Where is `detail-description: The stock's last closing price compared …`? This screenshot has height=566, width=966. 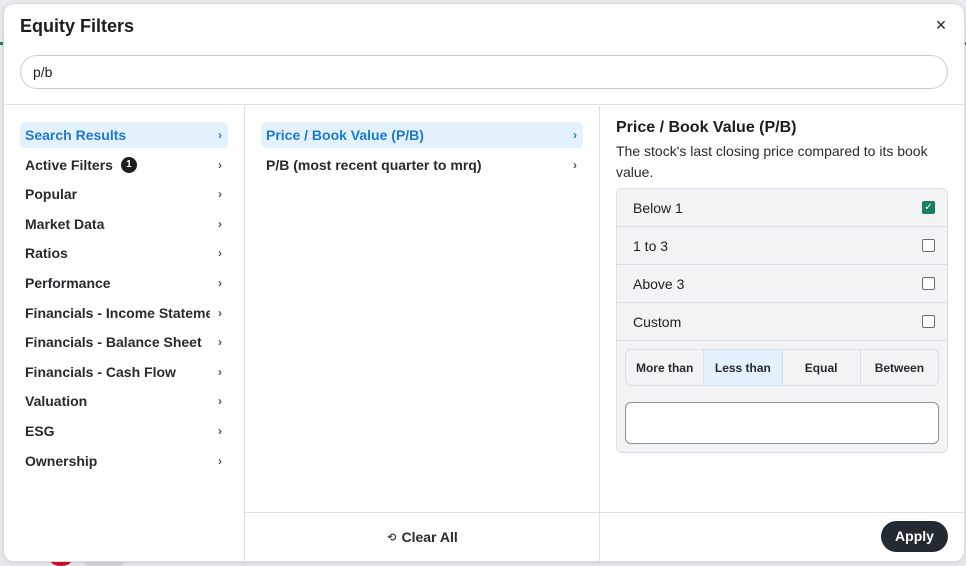
detail-description: The stock's last closing price compared … is located at coordinates (772, 161).